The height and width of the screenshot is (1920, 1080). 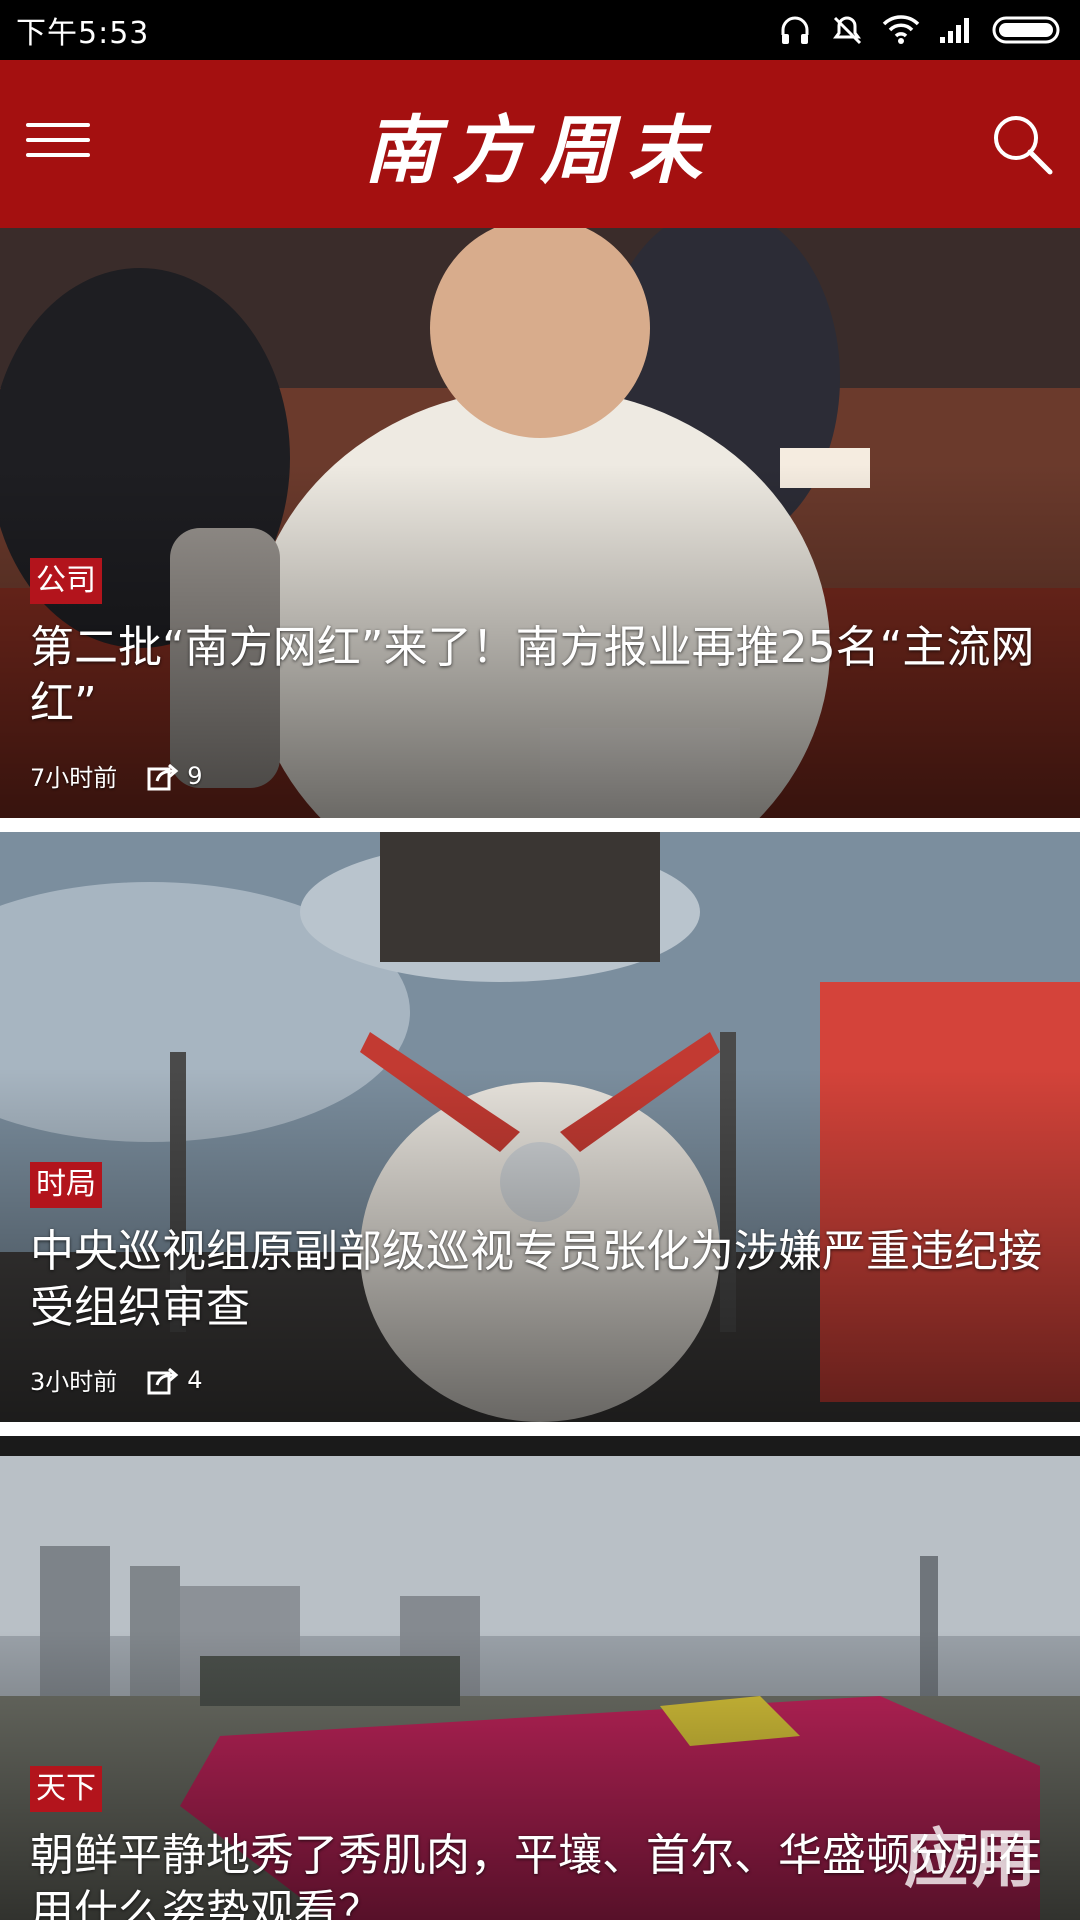 I want to click on share-count-value: 4, so click(x=195, y=1379).